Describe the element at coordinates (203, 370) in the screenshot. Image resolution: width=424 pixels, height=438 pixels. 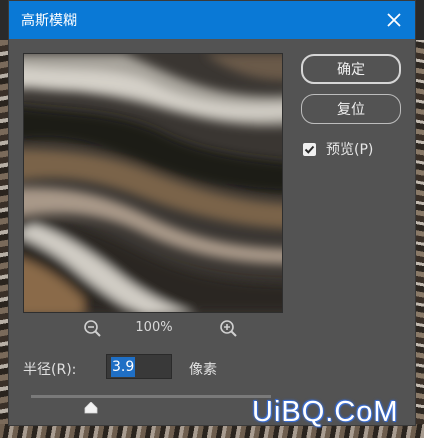
I see `radius-unit-label: 像素` at that location.